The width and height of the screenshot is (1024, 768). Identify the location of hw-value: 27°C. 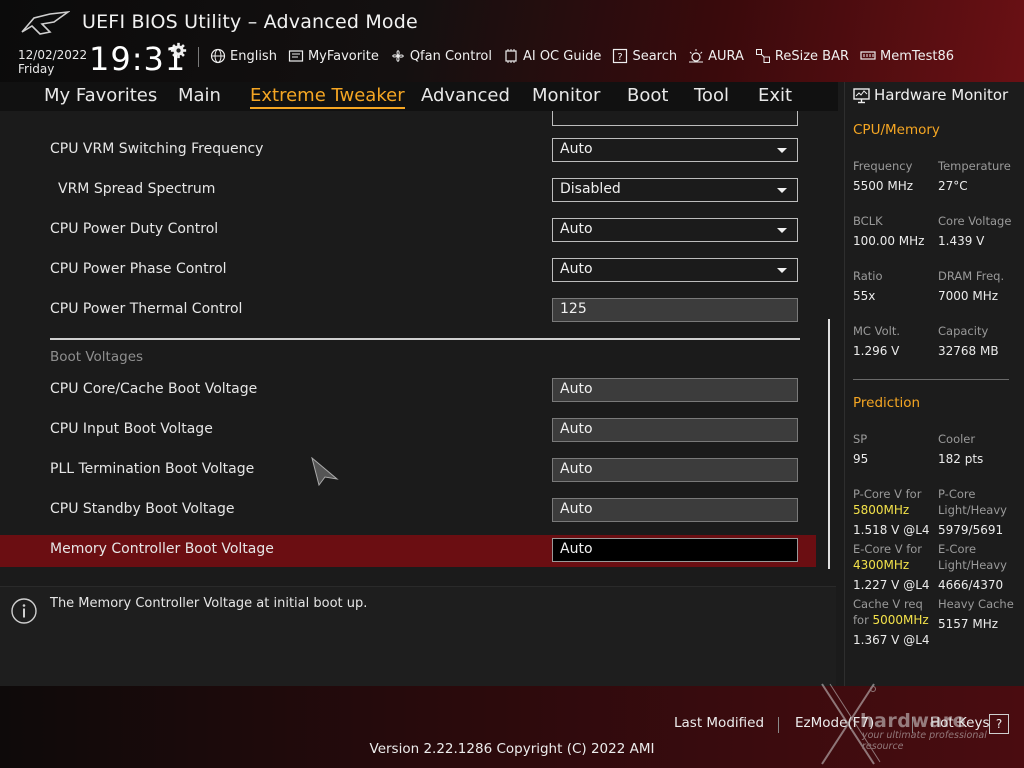
(953, 186).